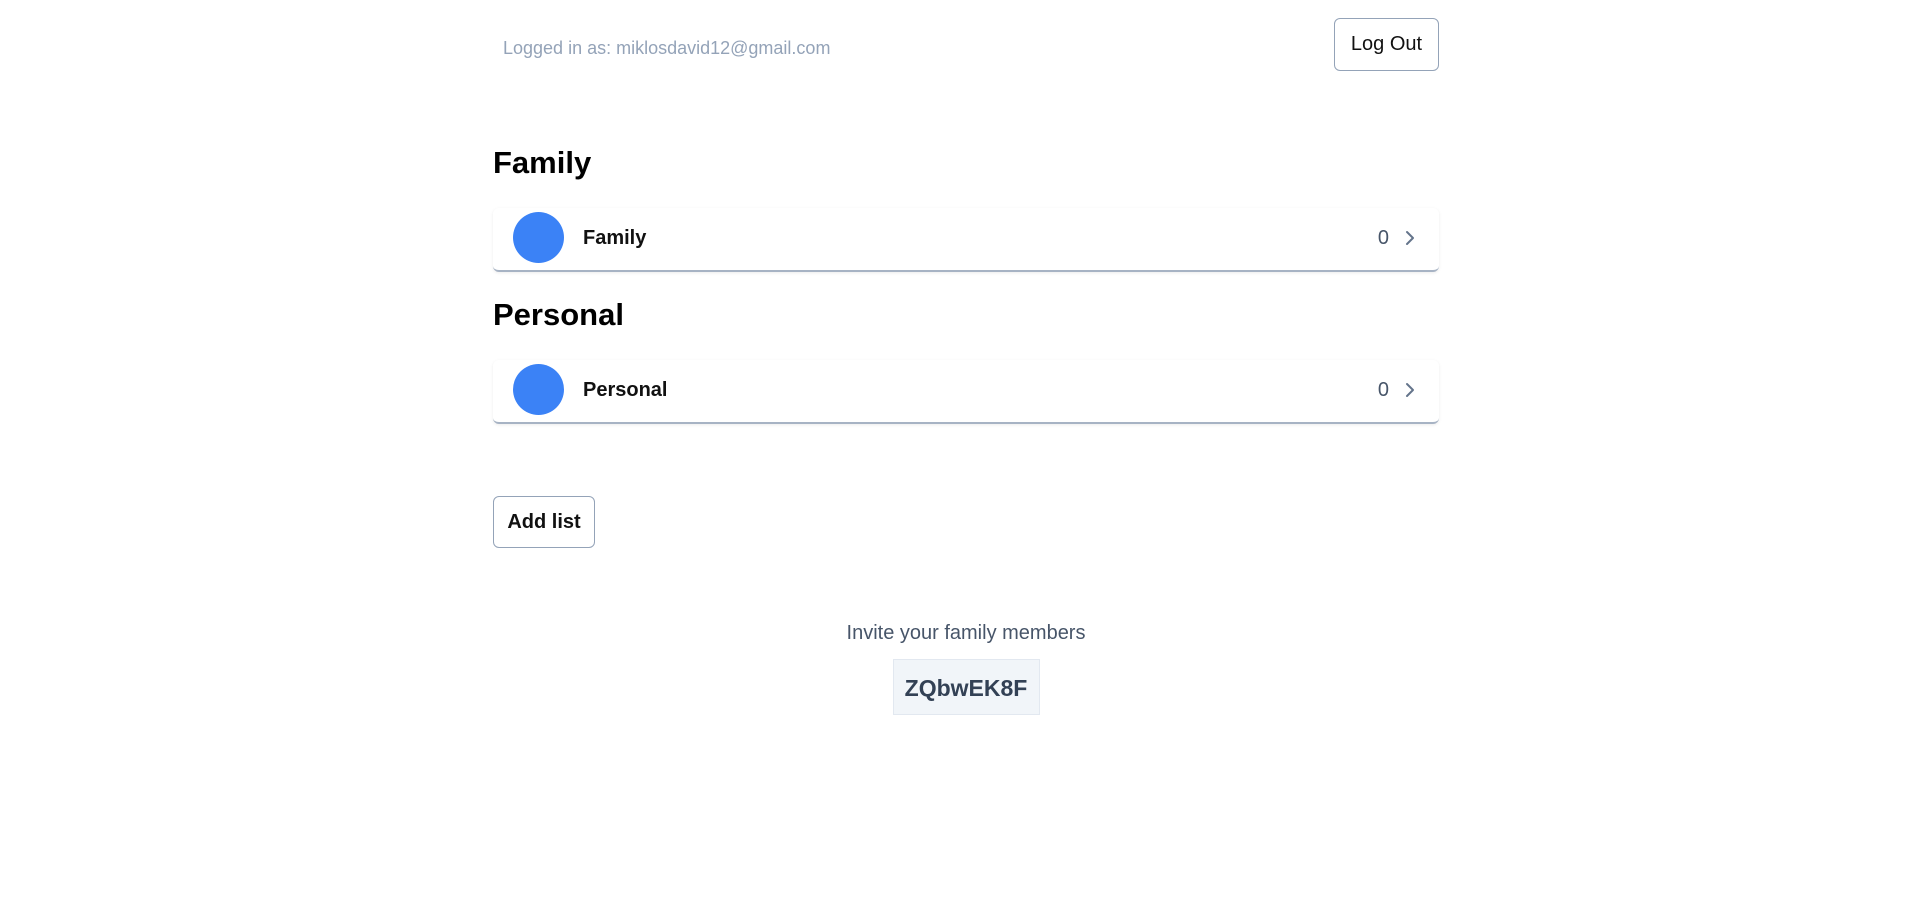 This screenshot has width=1918, height=905. I want to click on invite-text: Invite your family members, so click(966, 633).